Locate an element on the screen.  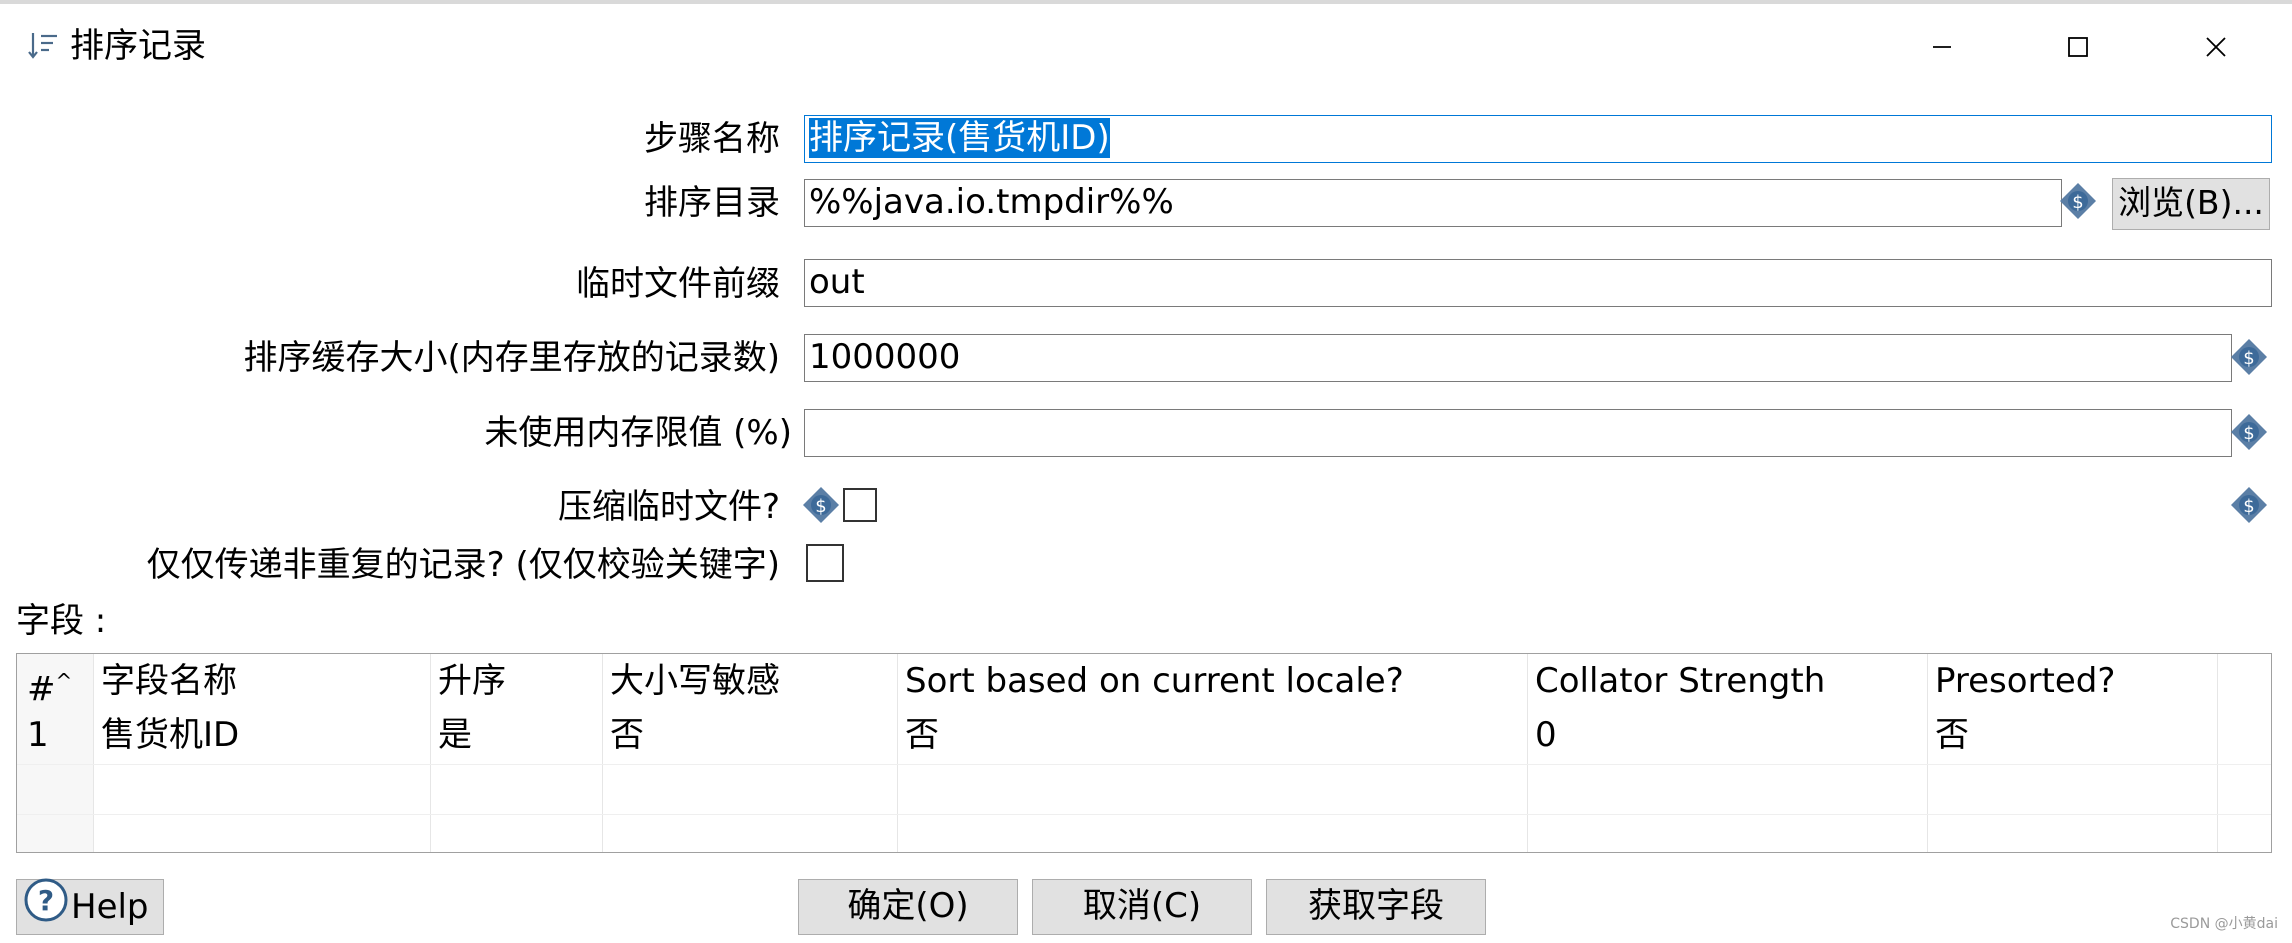
locale-cell: 否 is located at coordinates (1212, 735).